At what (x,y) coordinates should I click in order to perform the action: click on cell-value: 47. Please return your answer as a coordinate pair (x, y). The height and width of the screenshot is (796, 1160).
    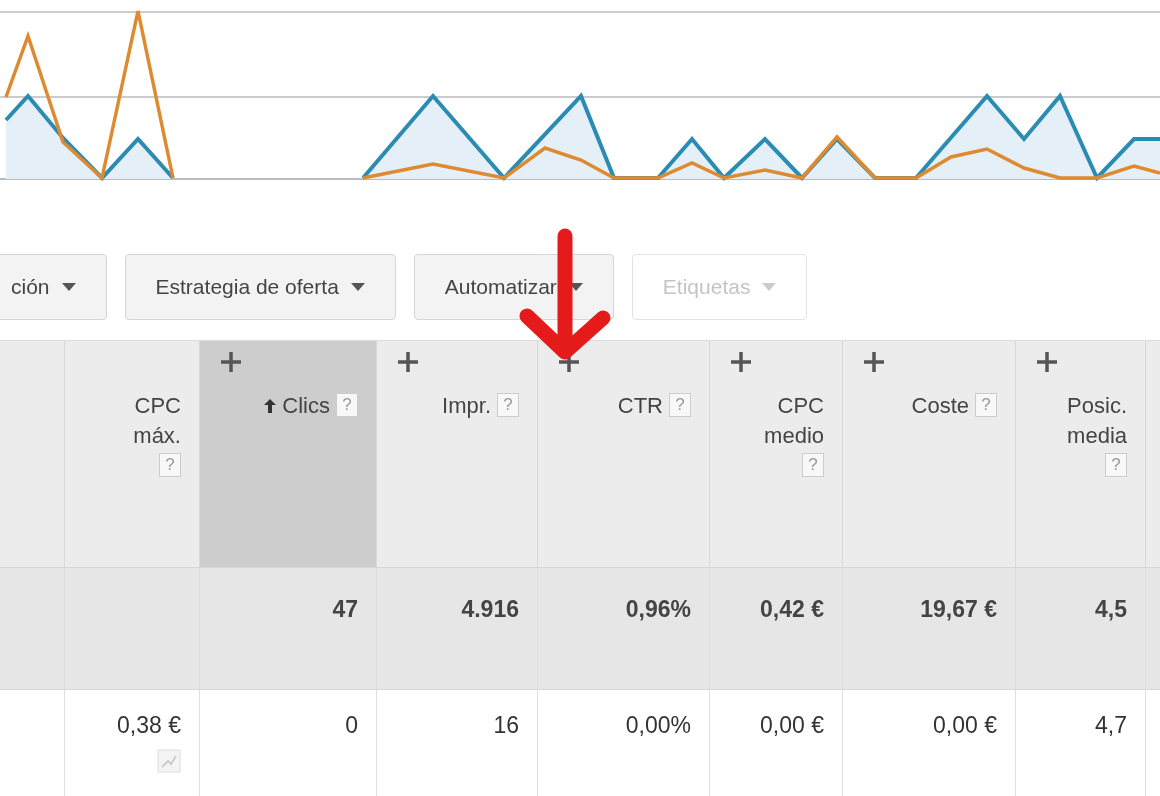
    Looking at the image, I should click on (345, 609).